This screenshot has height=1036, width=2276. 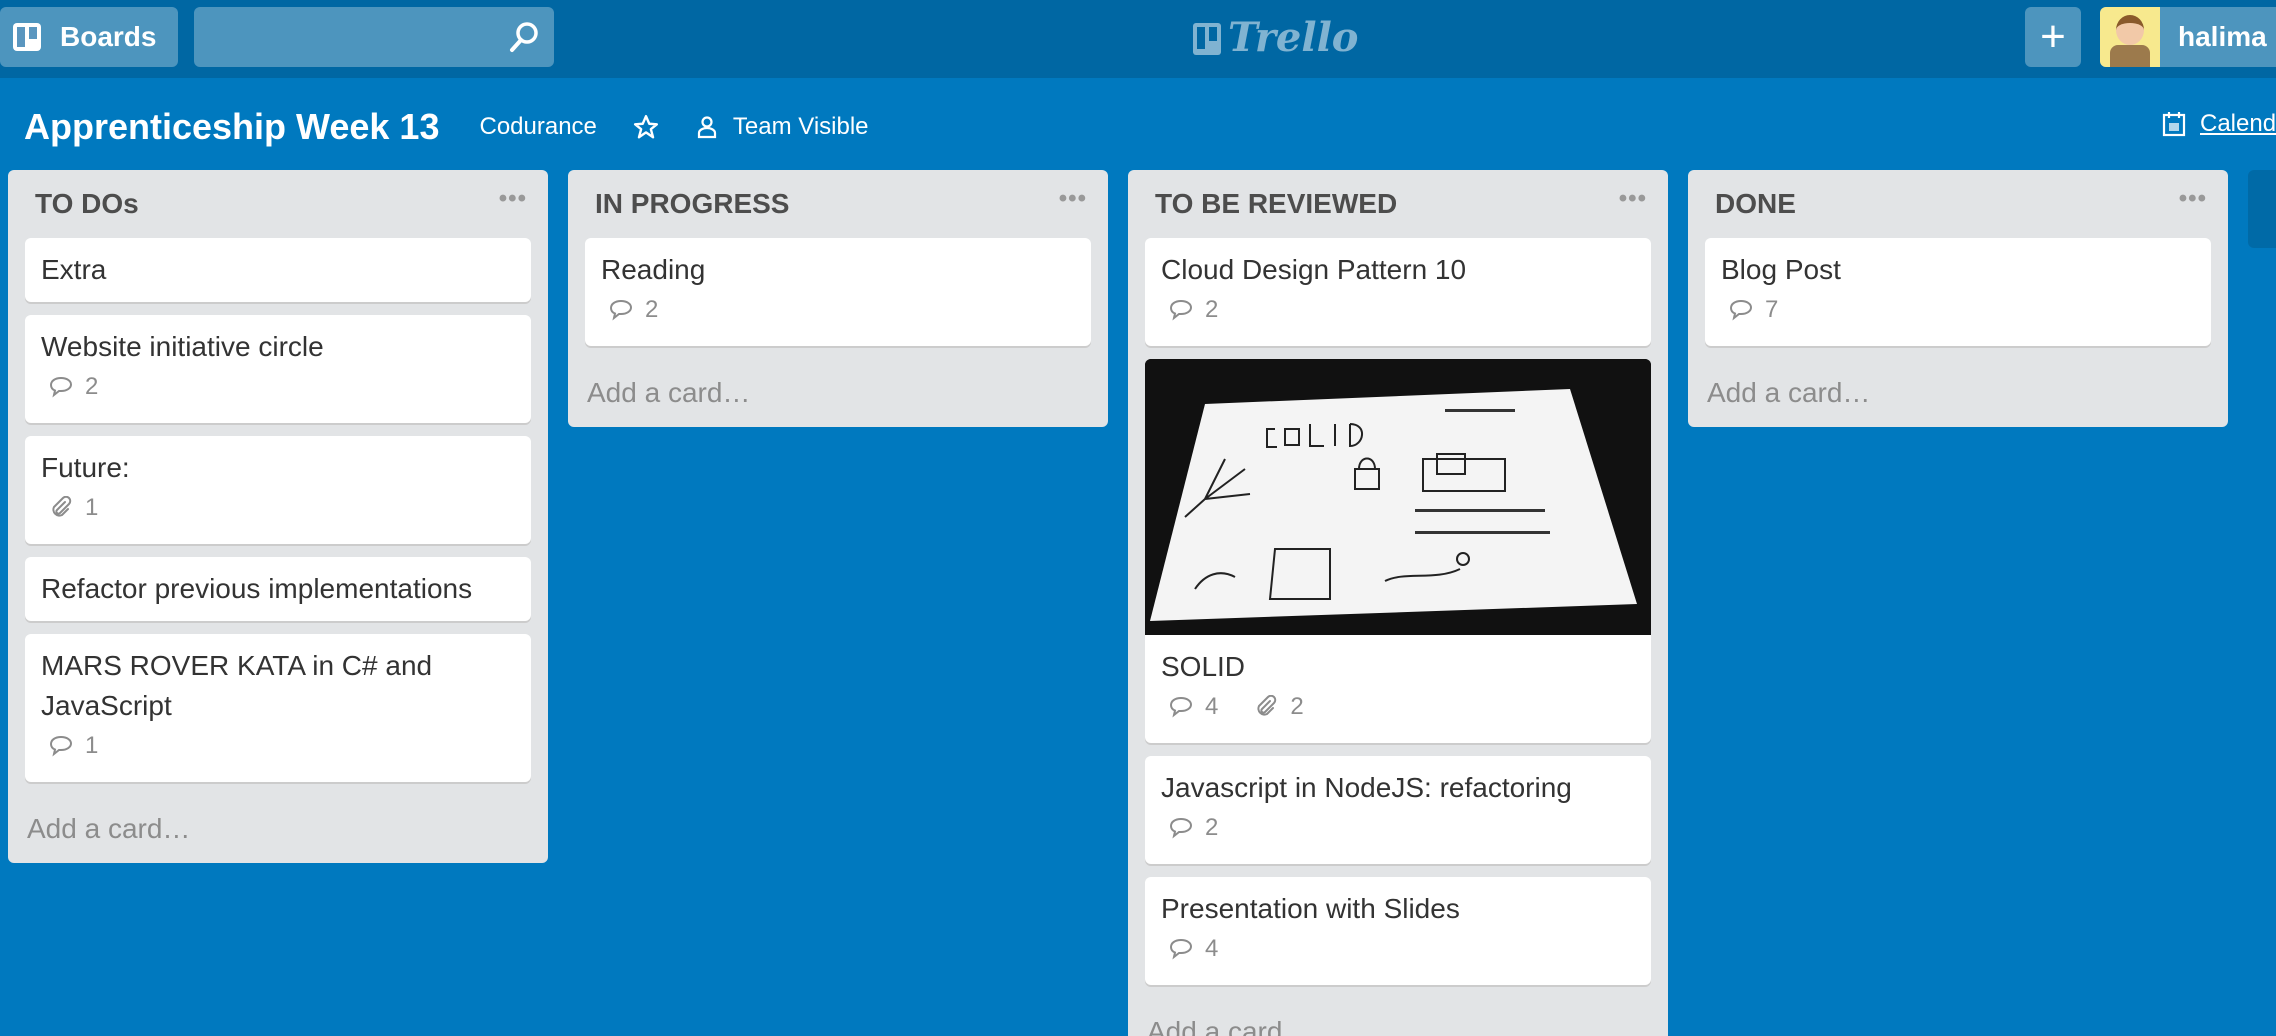 I want to click on card-title: Extra, so click(x=74, y=269).